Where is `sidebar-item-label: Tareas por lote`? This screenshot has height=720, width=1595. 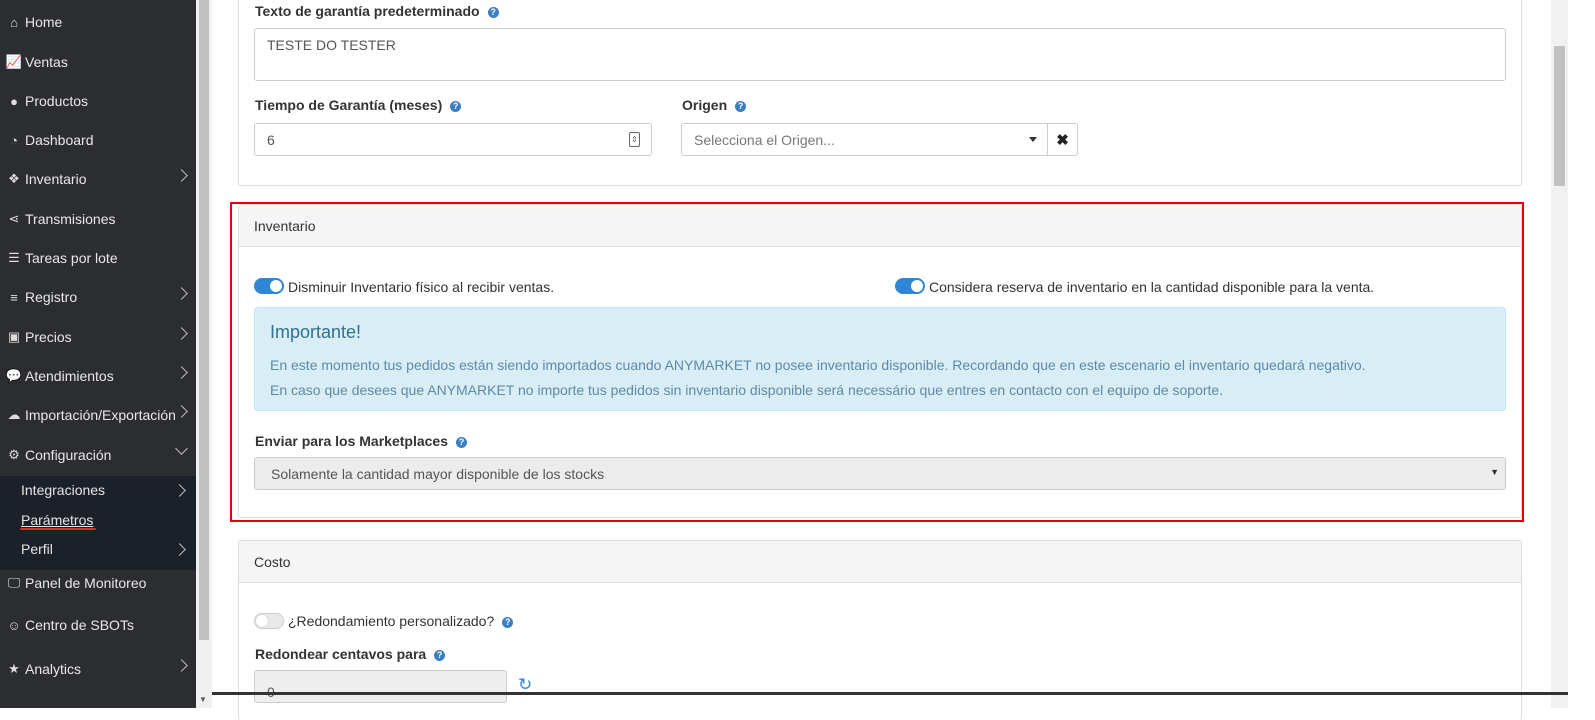
sidebar-item-label: Tareas por lote is located at coordinates (71, 258).